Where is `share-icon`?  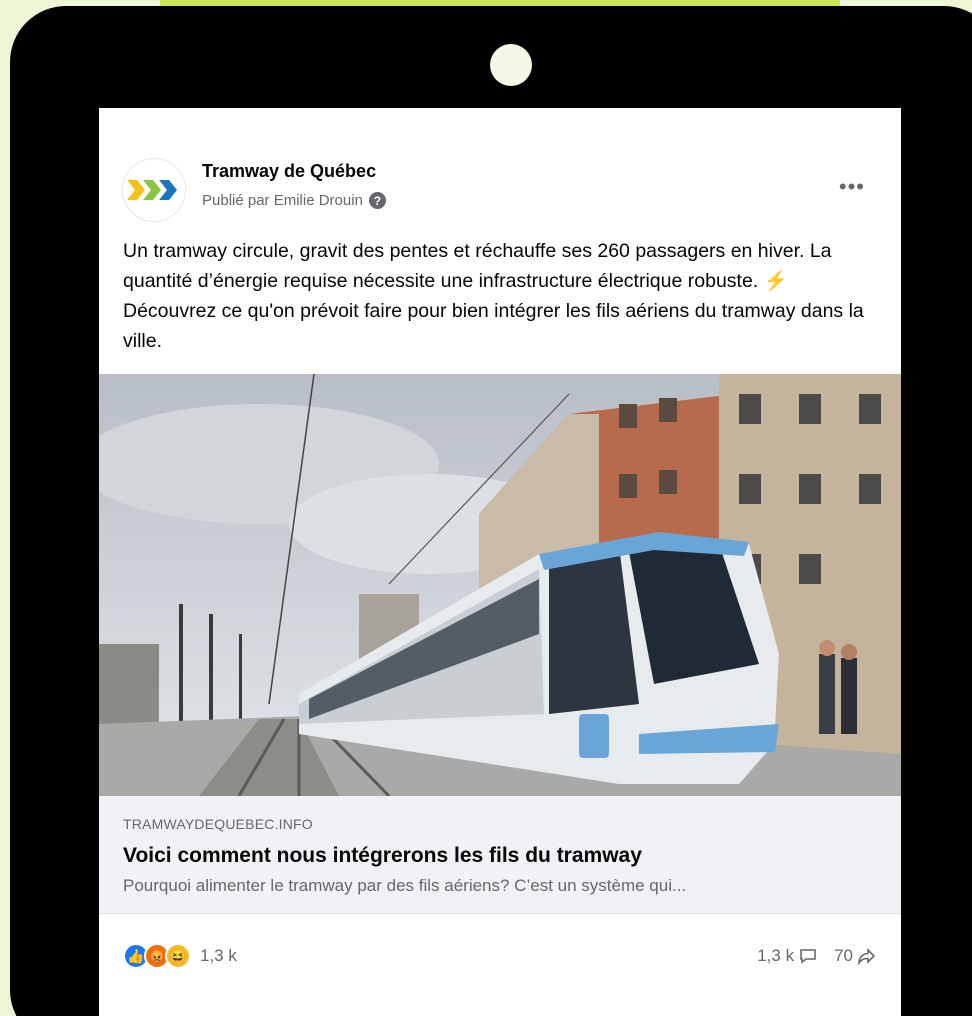
share-icon is located at coordinates (867, 957).